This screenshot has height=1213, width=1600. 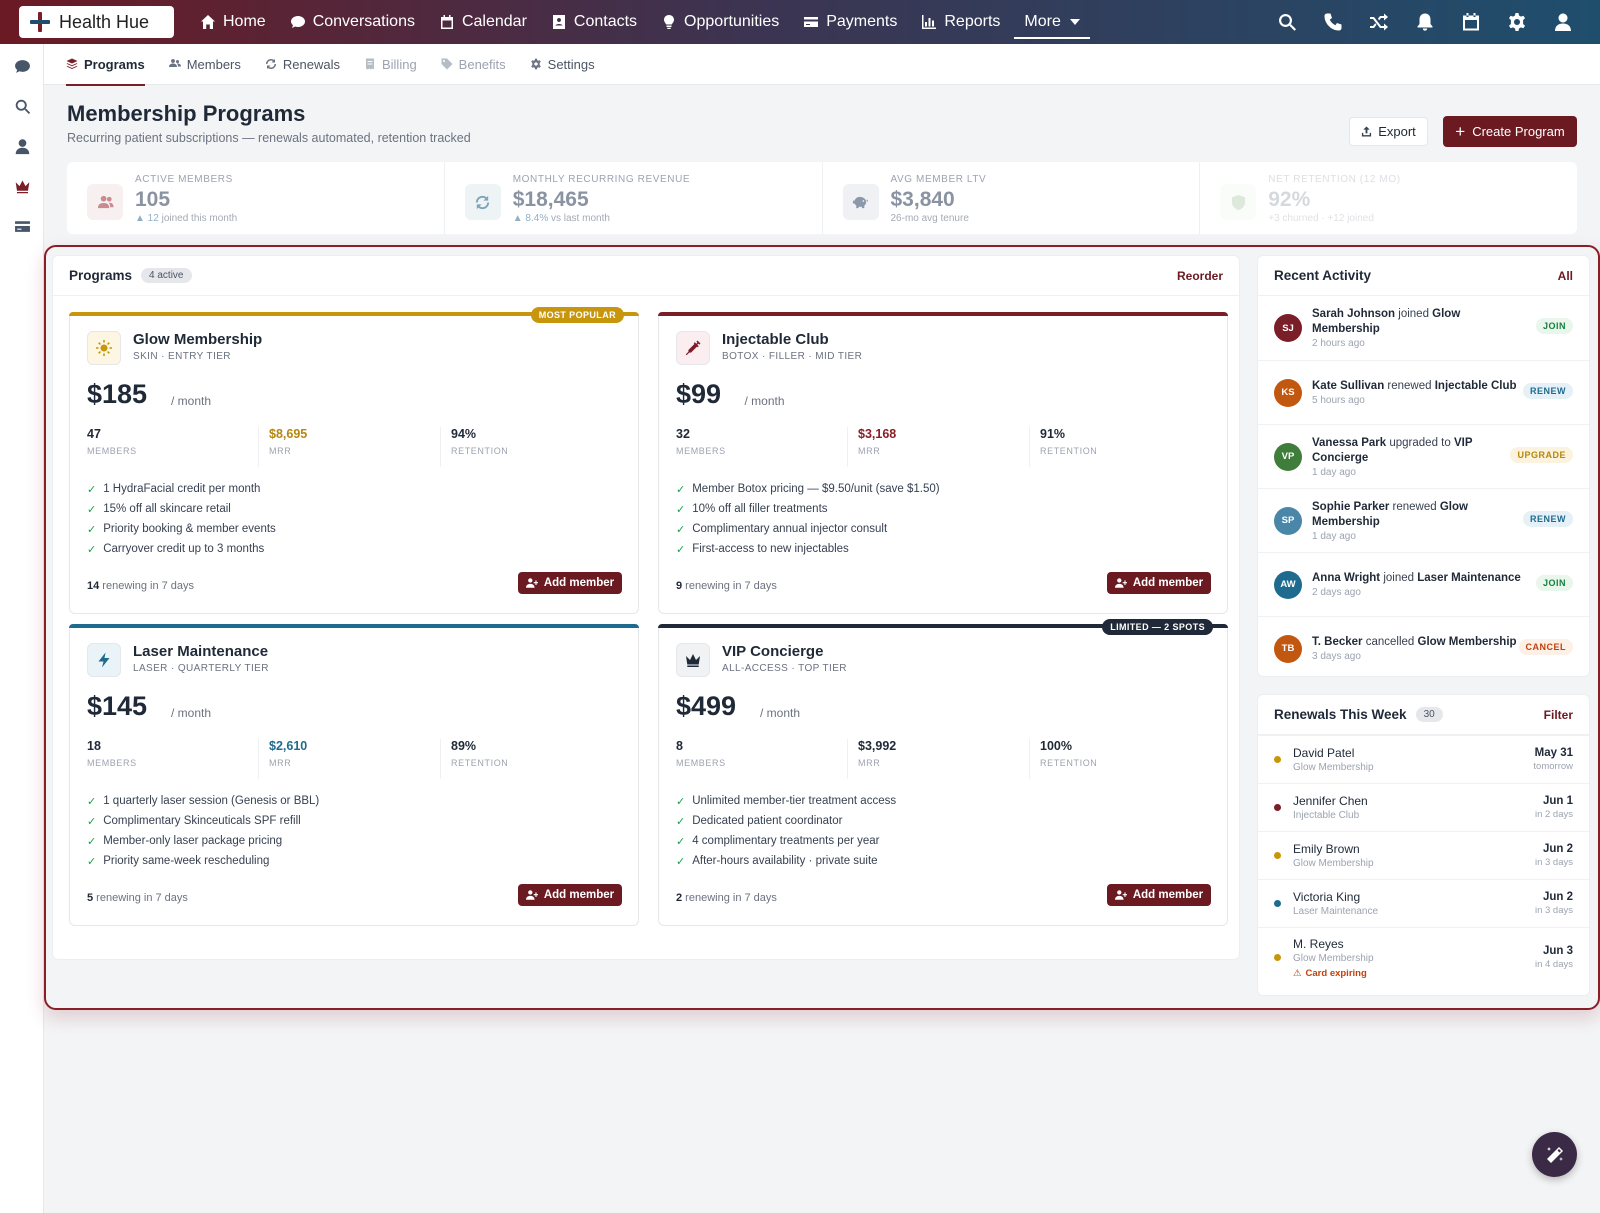 I want to click on chevron-down-icon, so click(x=1074, y=22).